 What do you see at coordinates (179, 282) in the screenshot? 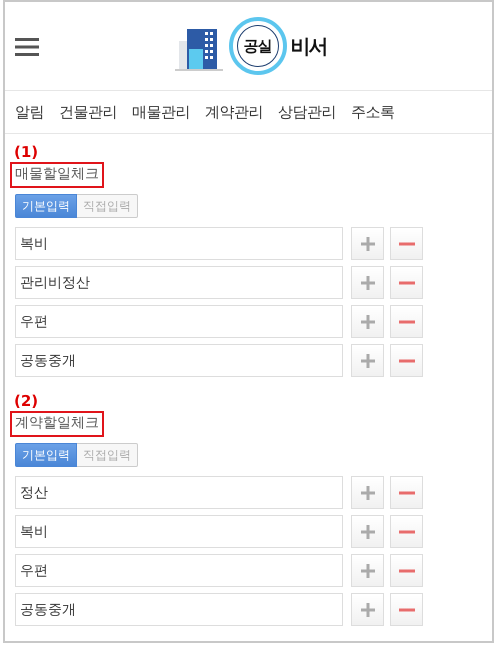
I see `input-field: 관리비정산` at bounding box center [179, 282].